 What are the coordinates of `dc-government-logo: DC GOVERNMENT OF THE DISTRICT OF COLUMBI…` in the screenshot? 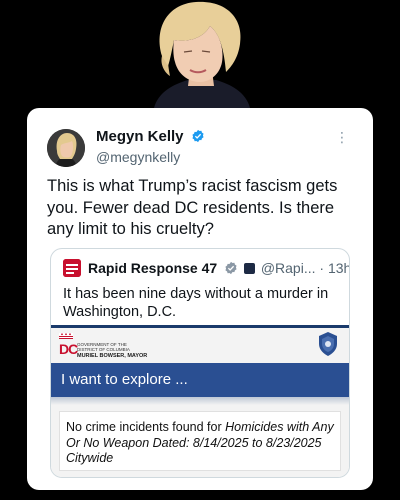 It's located at (104, 347).